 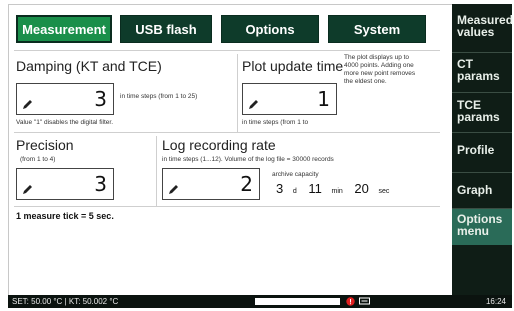 I want to click on log-rate-field: 2, so click(x=211, y=184).